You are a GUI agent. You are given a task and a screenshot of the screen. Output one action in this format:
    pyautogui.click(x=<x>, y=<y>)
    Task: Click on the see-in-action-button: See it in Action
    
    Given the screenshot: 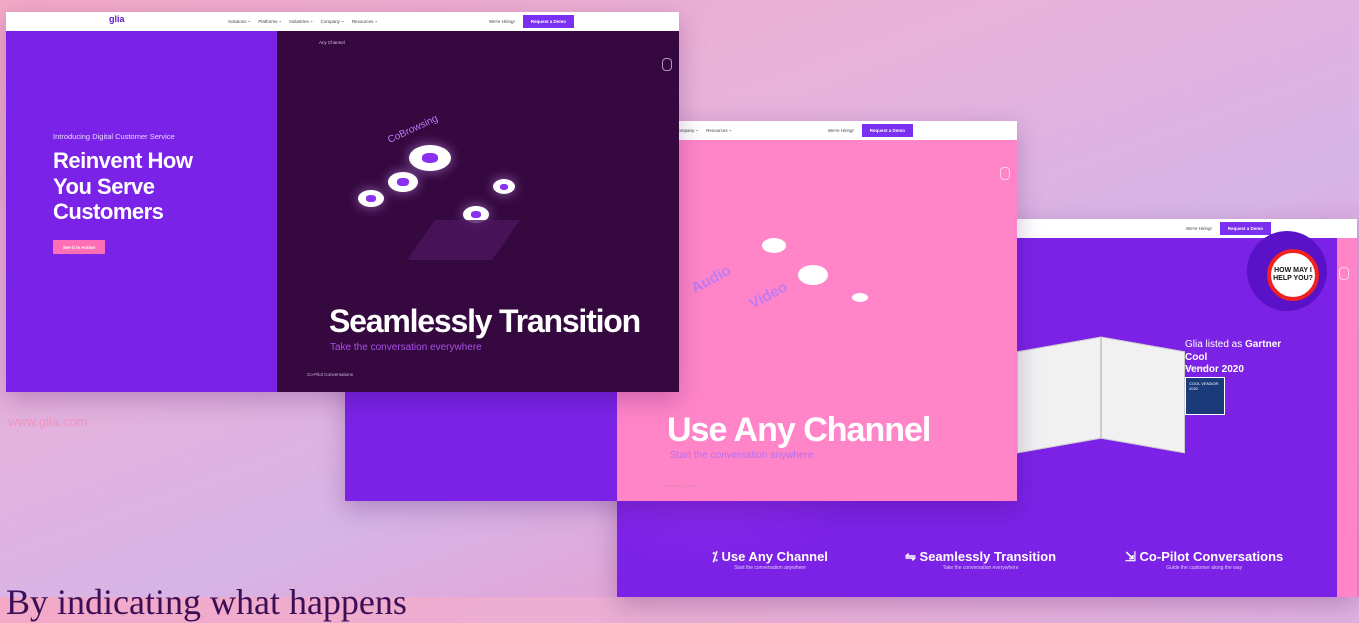 What is the action you would take?
    pyautogui.click(x=79, y=247)
    